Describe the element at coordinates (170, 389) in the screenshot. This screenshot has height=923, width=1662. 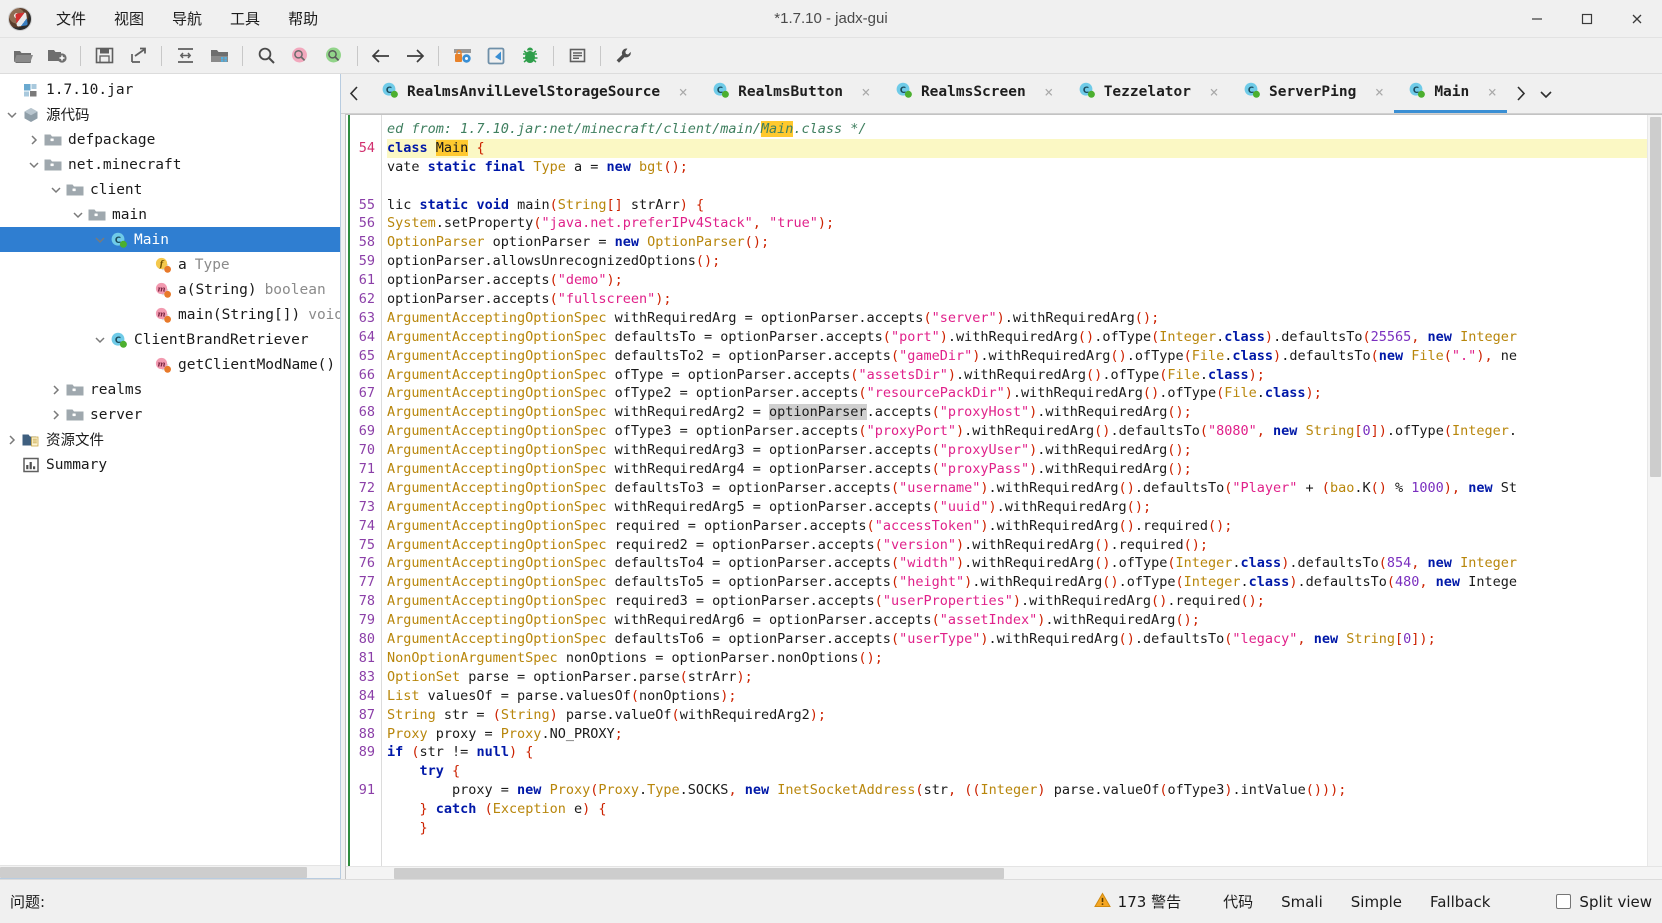
I see `tree-node-realms: realms` at that location.